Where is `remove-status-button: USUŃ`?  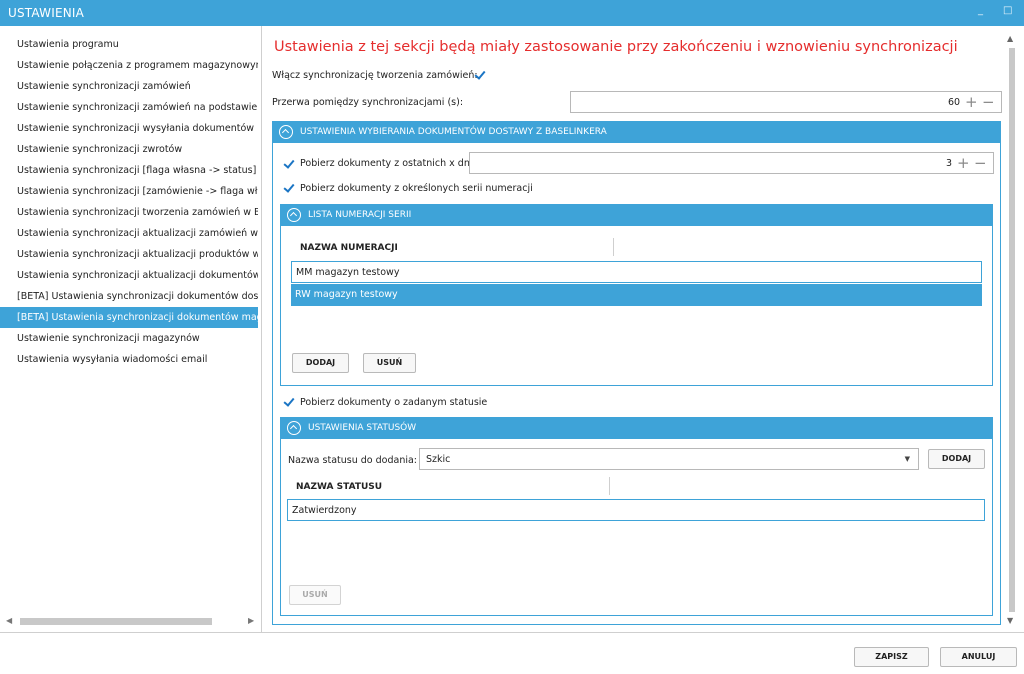
remove-status-button: USUŃ is located at coordinates (315, 595).